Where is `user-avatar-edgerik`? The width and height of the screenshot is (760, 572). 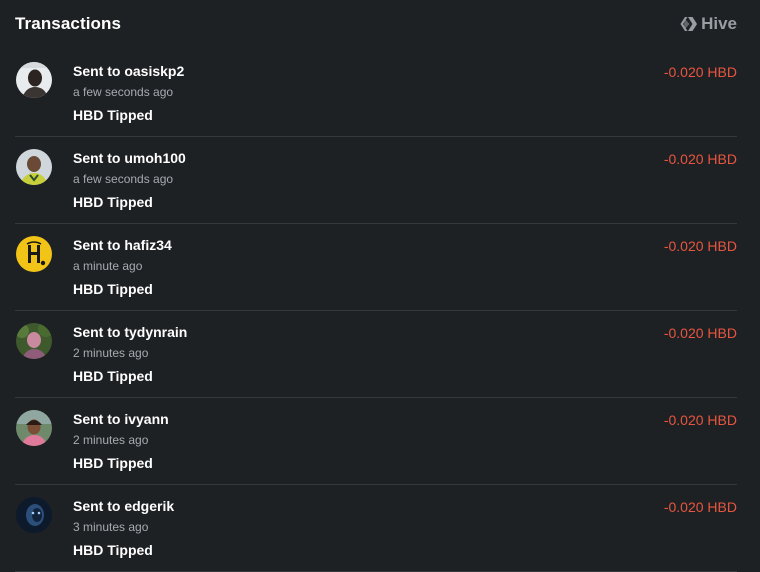
user-avatar-edgerik is located at coordinates (34, 515).